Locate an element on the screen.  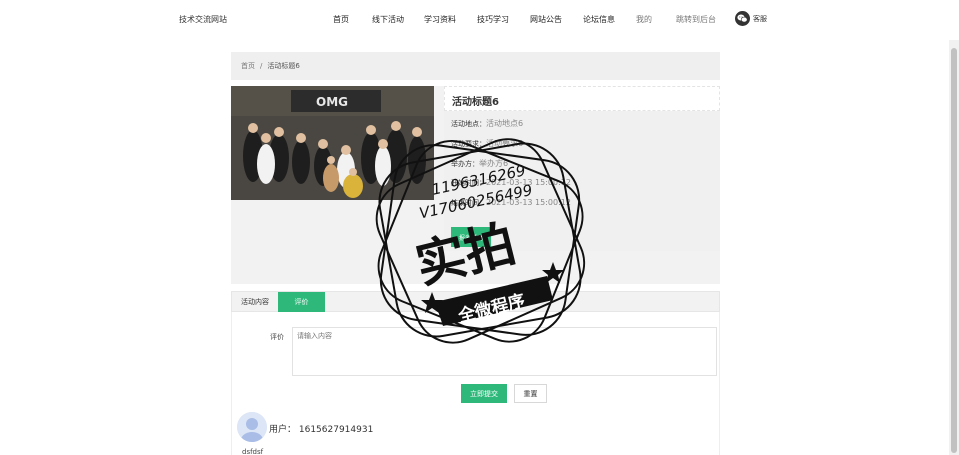
activity-end-time: 2021-03-13 15:00:12 is located at coordinates (528, 202).